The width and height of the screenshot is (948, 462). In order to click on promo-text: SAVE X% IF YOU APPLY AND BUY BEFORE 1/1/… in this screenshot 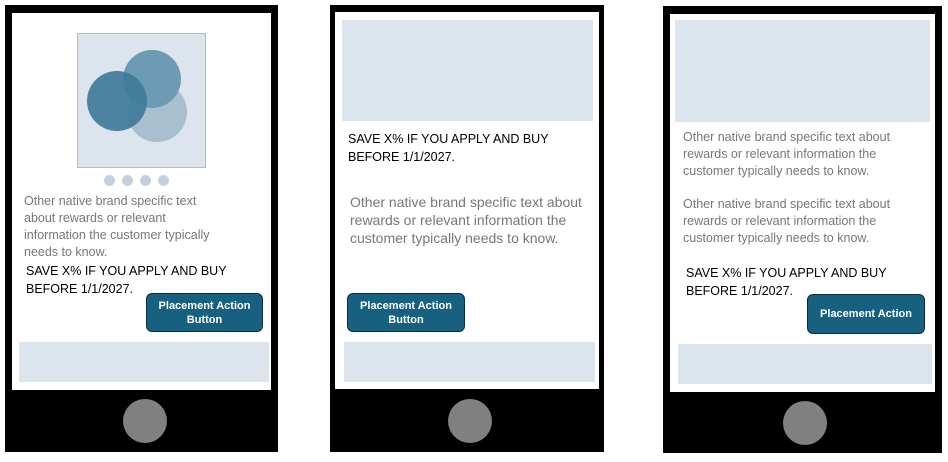, I will do `click(448, 148)`.